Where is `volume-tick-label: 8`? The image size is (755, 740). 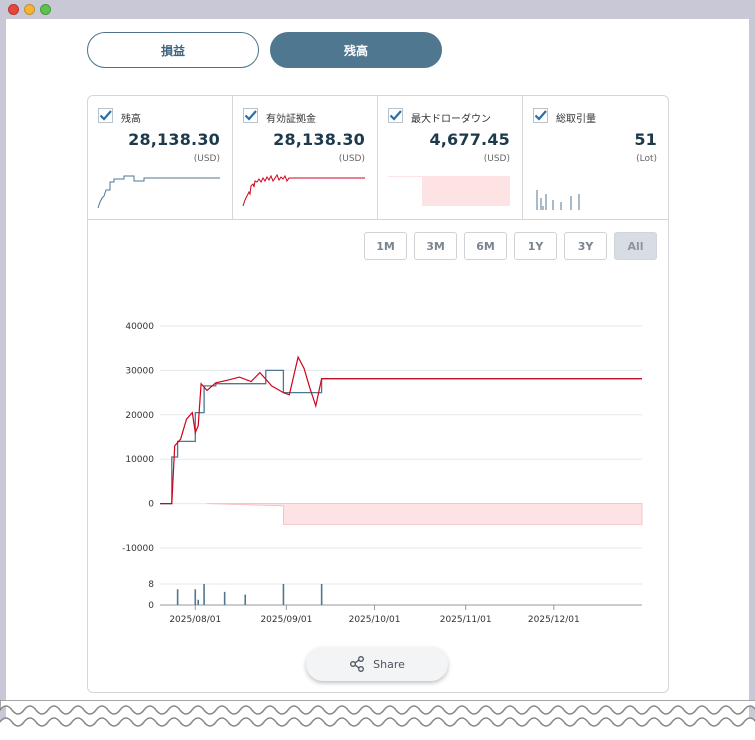 volume-tick-label: 8 is located at coordinates (151, 585).